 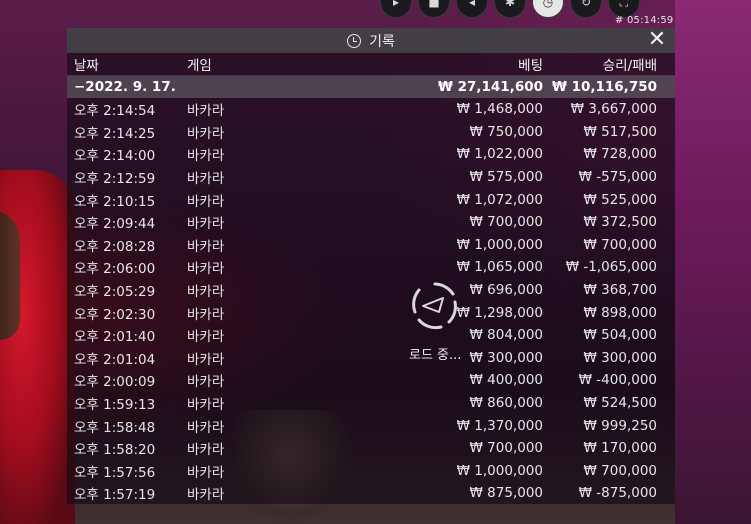 What do you see at coordinates (371, 154) in the screenshot?
I see `table-row: 오후 2:14:00 바카라 ₩ 1,022,000 ₩ 728,000` at bounding box center [371, 154].